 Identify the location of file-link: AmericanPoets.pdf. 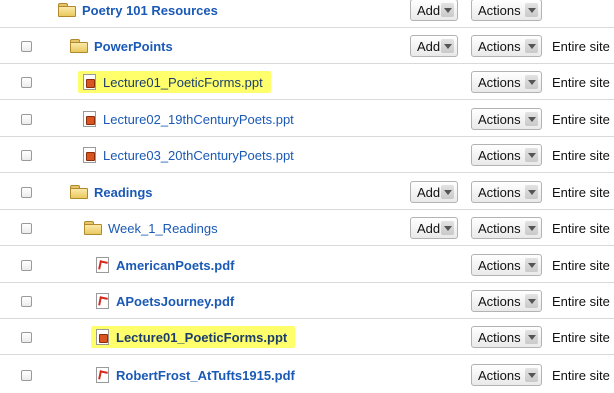
(175, 265).